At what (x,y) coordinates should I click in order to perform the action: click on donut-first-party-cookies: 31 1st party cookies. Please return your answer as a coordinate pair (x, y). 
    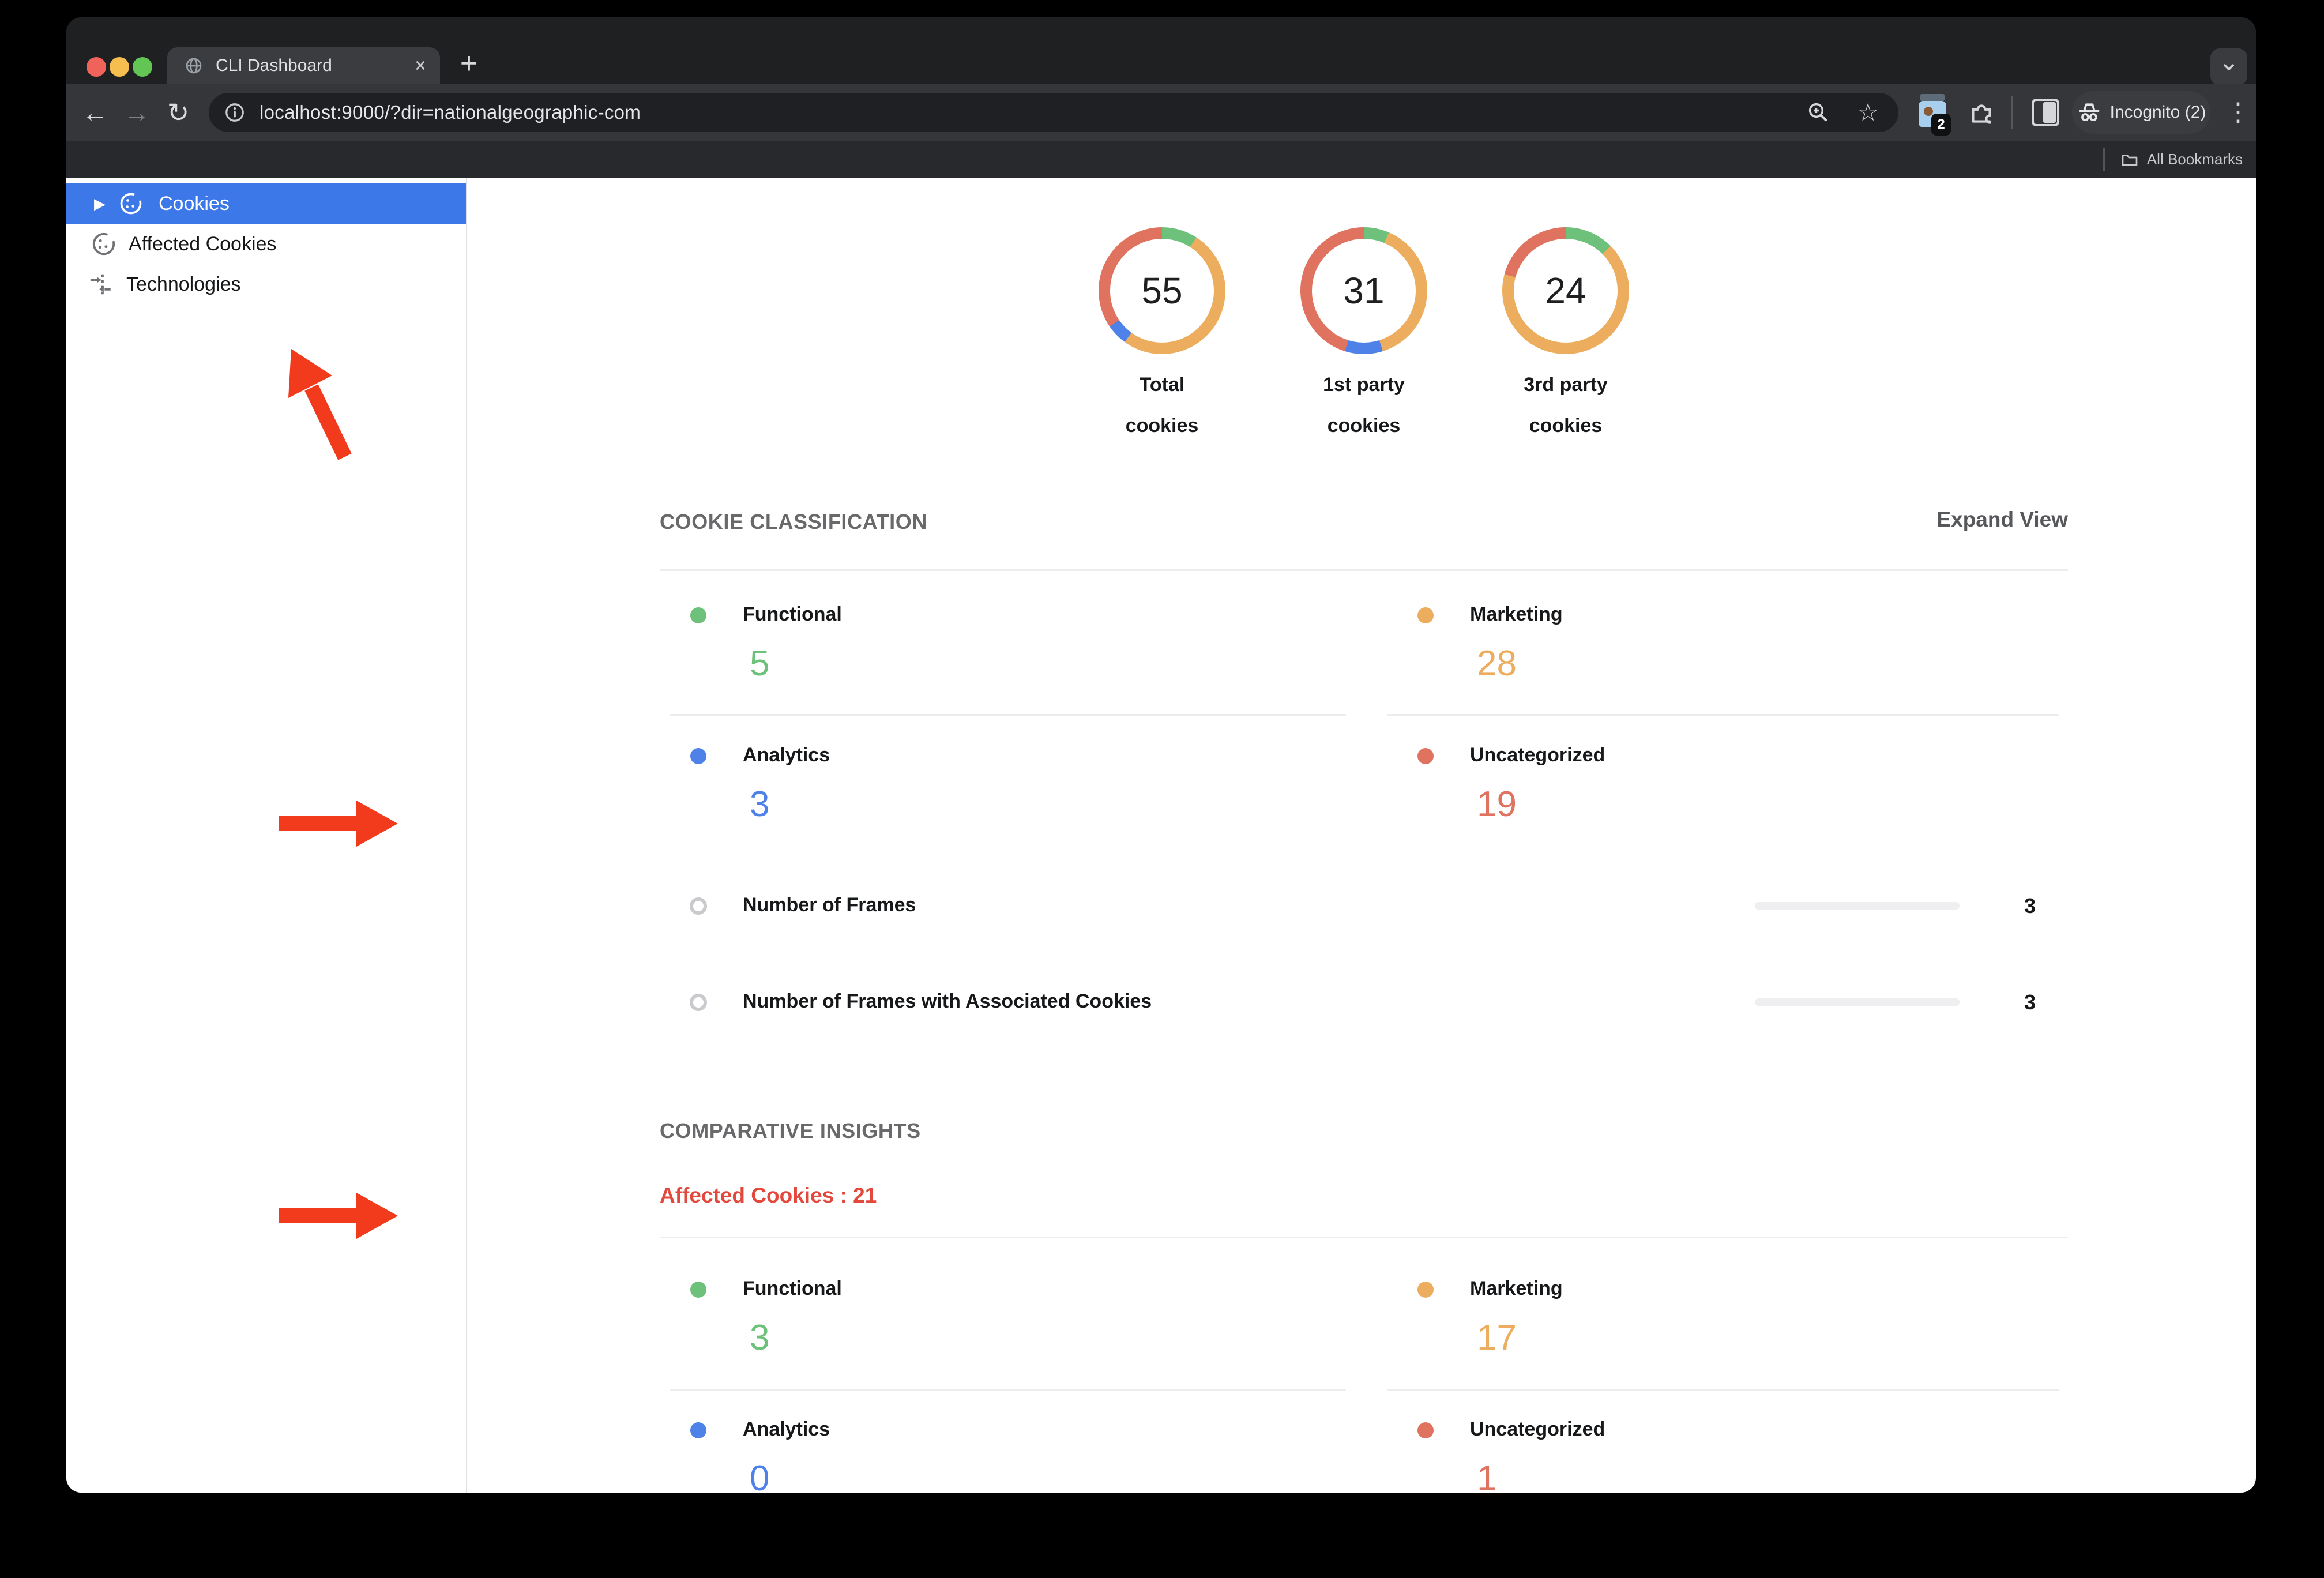
    Looking at the image, I should click on (1364, 332).